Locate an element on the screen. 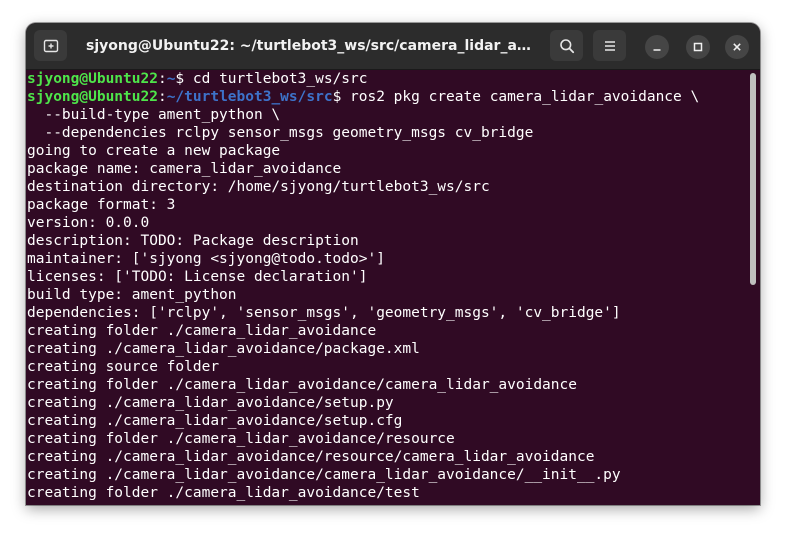 This screenshot has height=533, width=786. prompt-command: cd turtlebot3_ws/src is located at coordinates (280, 79).